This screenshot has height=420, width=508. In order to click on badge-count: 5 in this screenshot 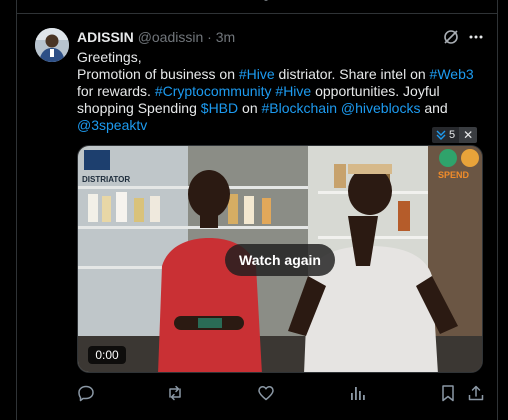, I will do `click(446, 135)`.